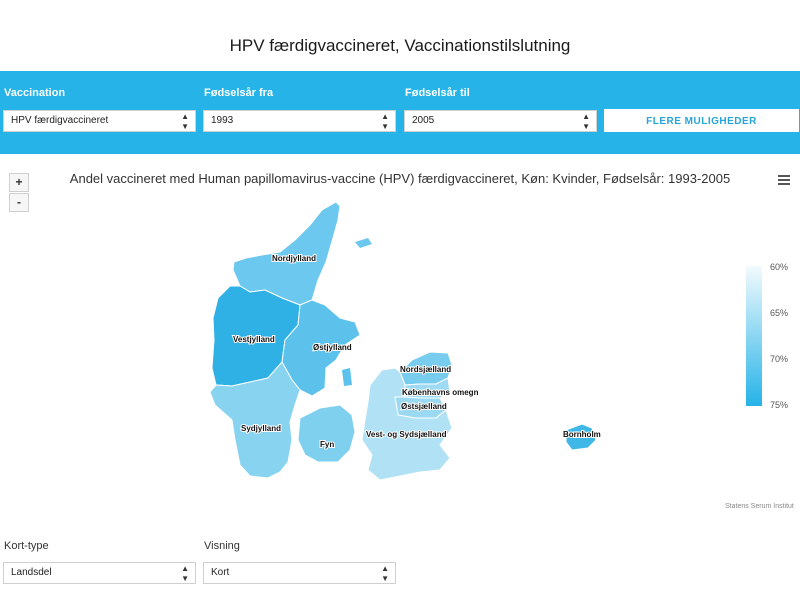 The image size is (800, 600). I want to click on view-label: Visning, so click(222, 546).